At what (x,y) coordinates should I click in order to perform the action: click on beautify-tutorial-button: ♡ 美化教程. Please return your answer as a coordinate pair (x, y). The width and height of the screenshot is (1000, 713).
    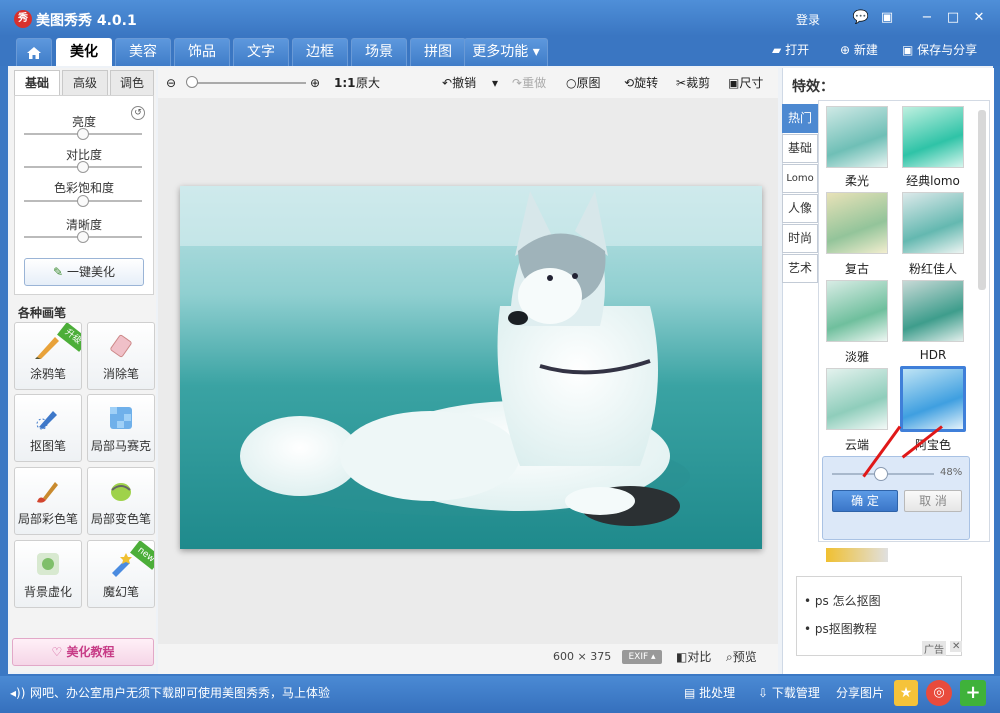
    Looking at the image, I should click on (83, 652).